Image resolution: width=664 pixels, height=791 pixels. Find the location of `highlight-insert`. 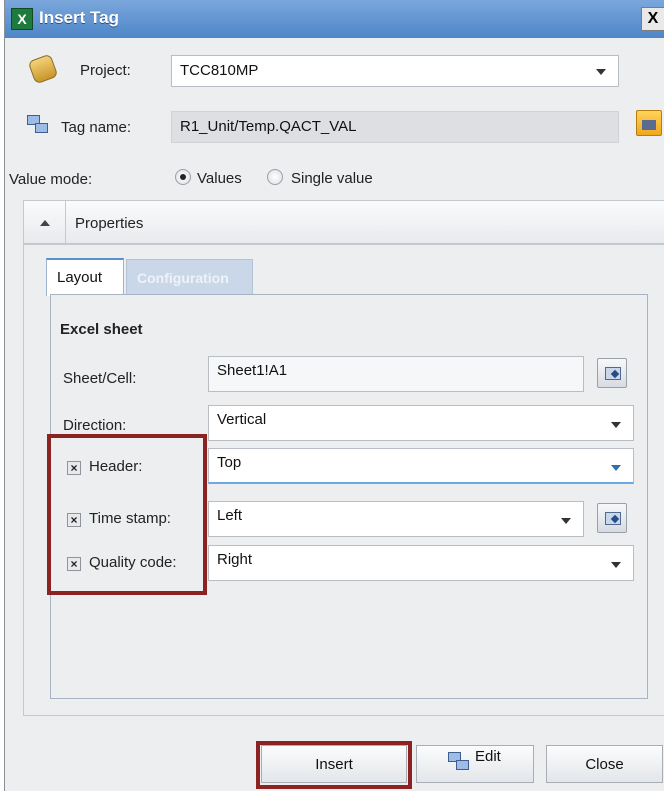

highlight-insert is located at coordinates (334, 765).